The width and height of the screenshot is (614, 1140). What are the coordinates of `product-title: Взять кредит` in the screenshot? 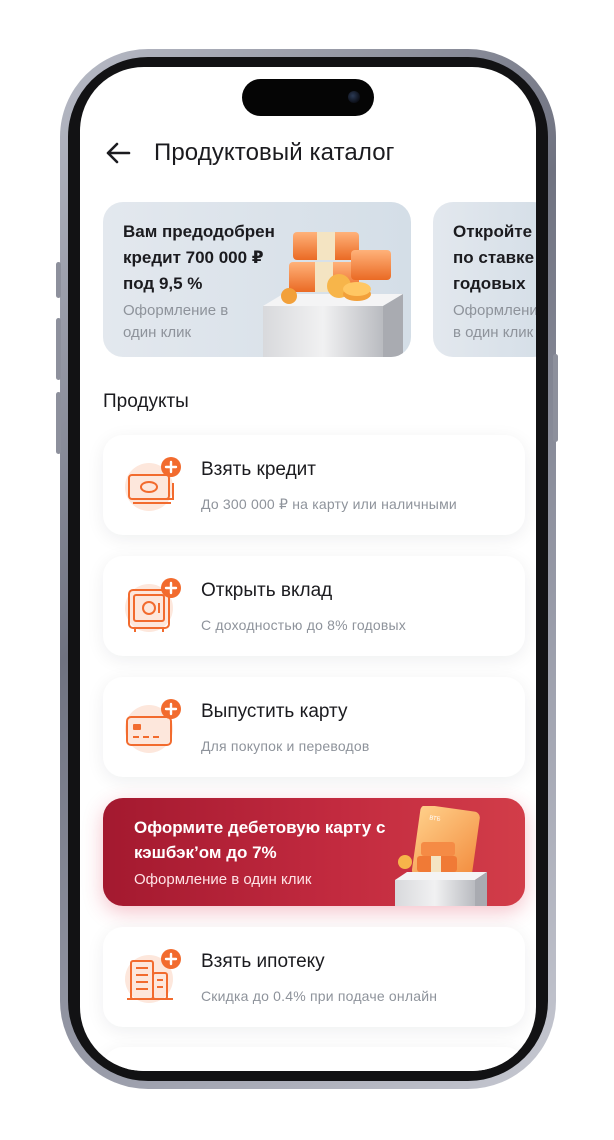 It's located at (258, 469).